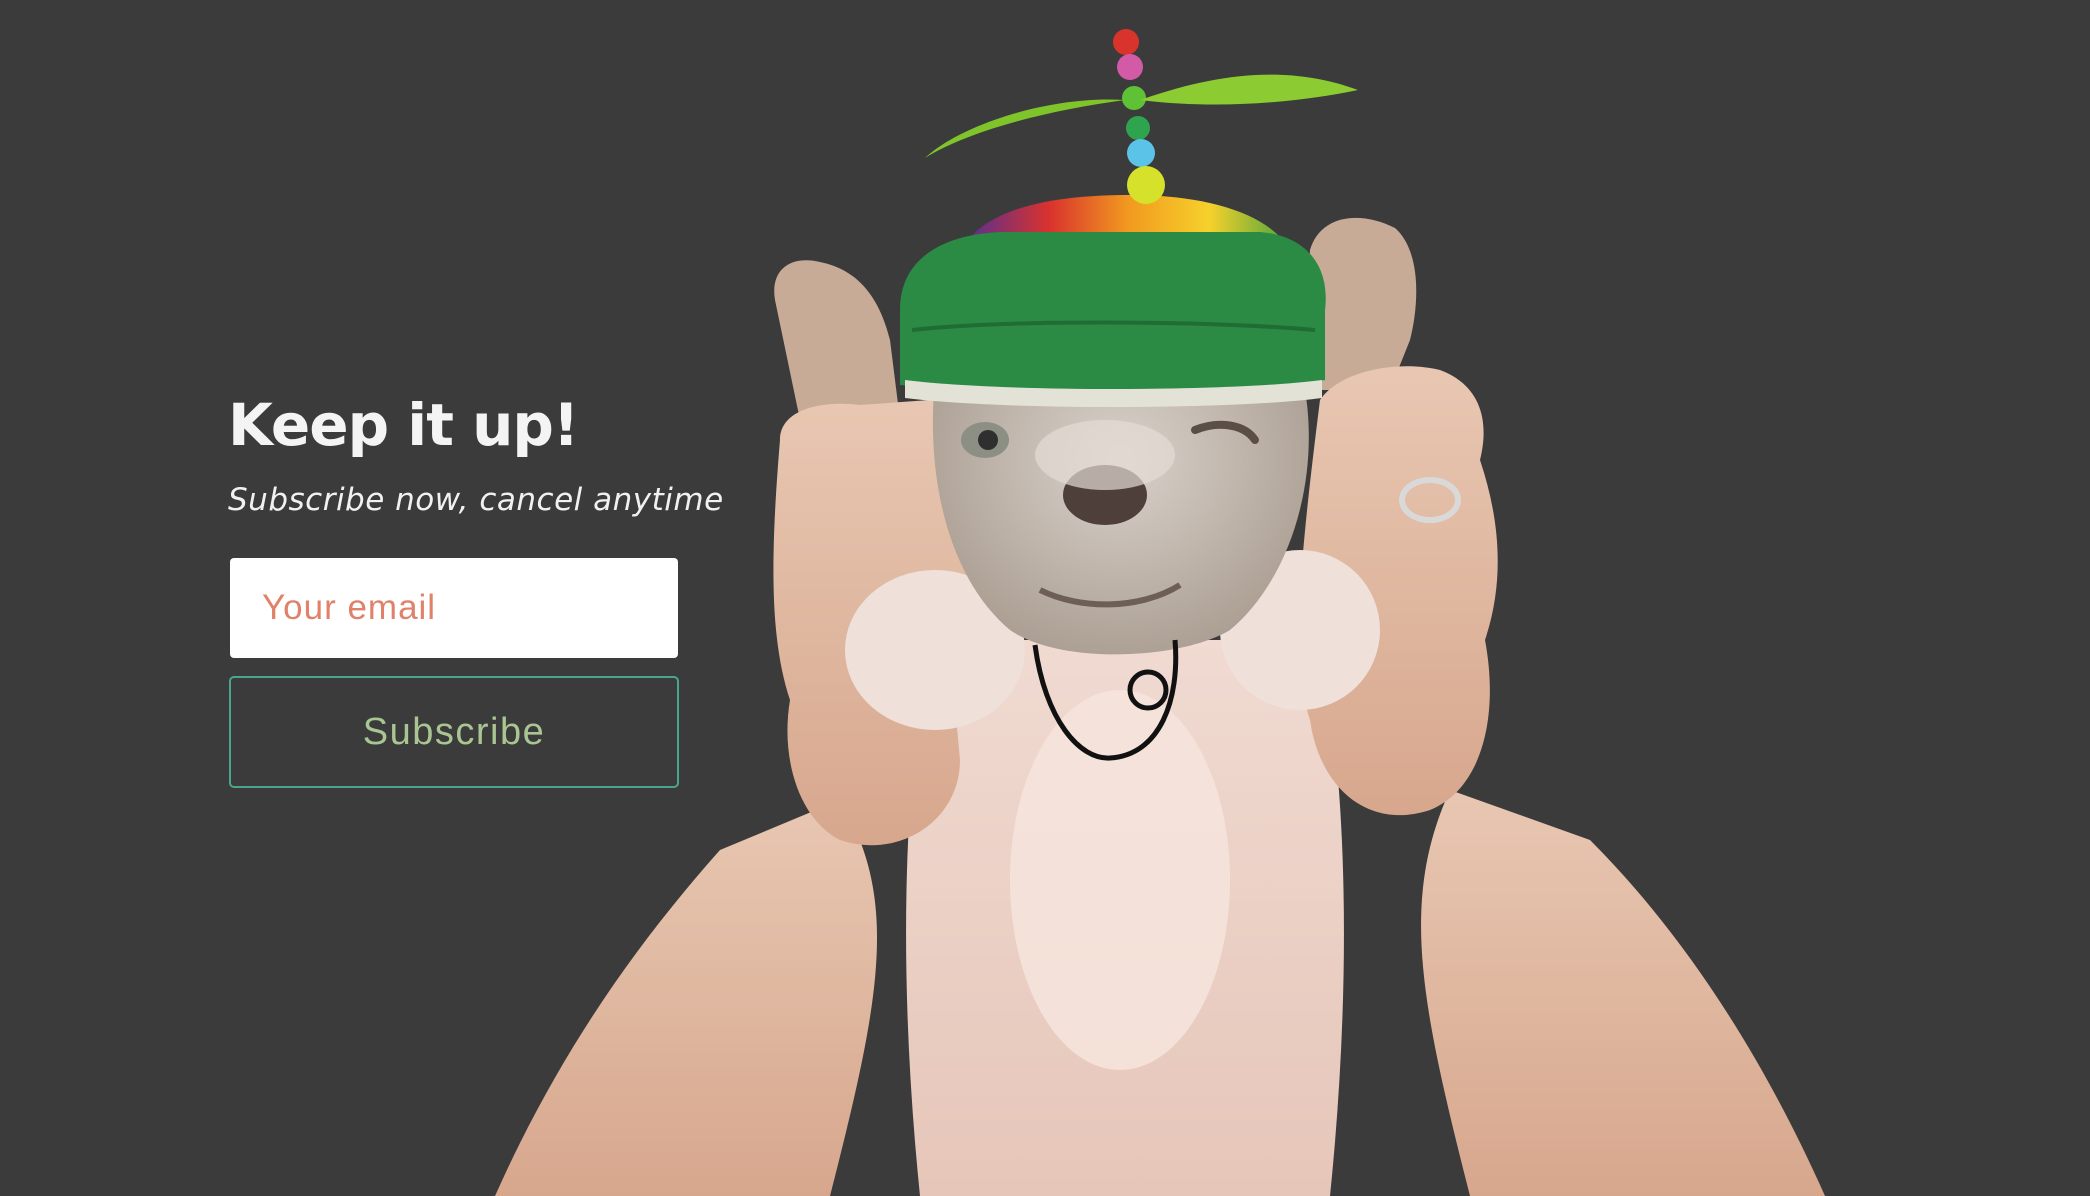 This screenshot has height=1196, width=2090. I want to click on subscribe-title: Keep it up!, so click(403, 425).